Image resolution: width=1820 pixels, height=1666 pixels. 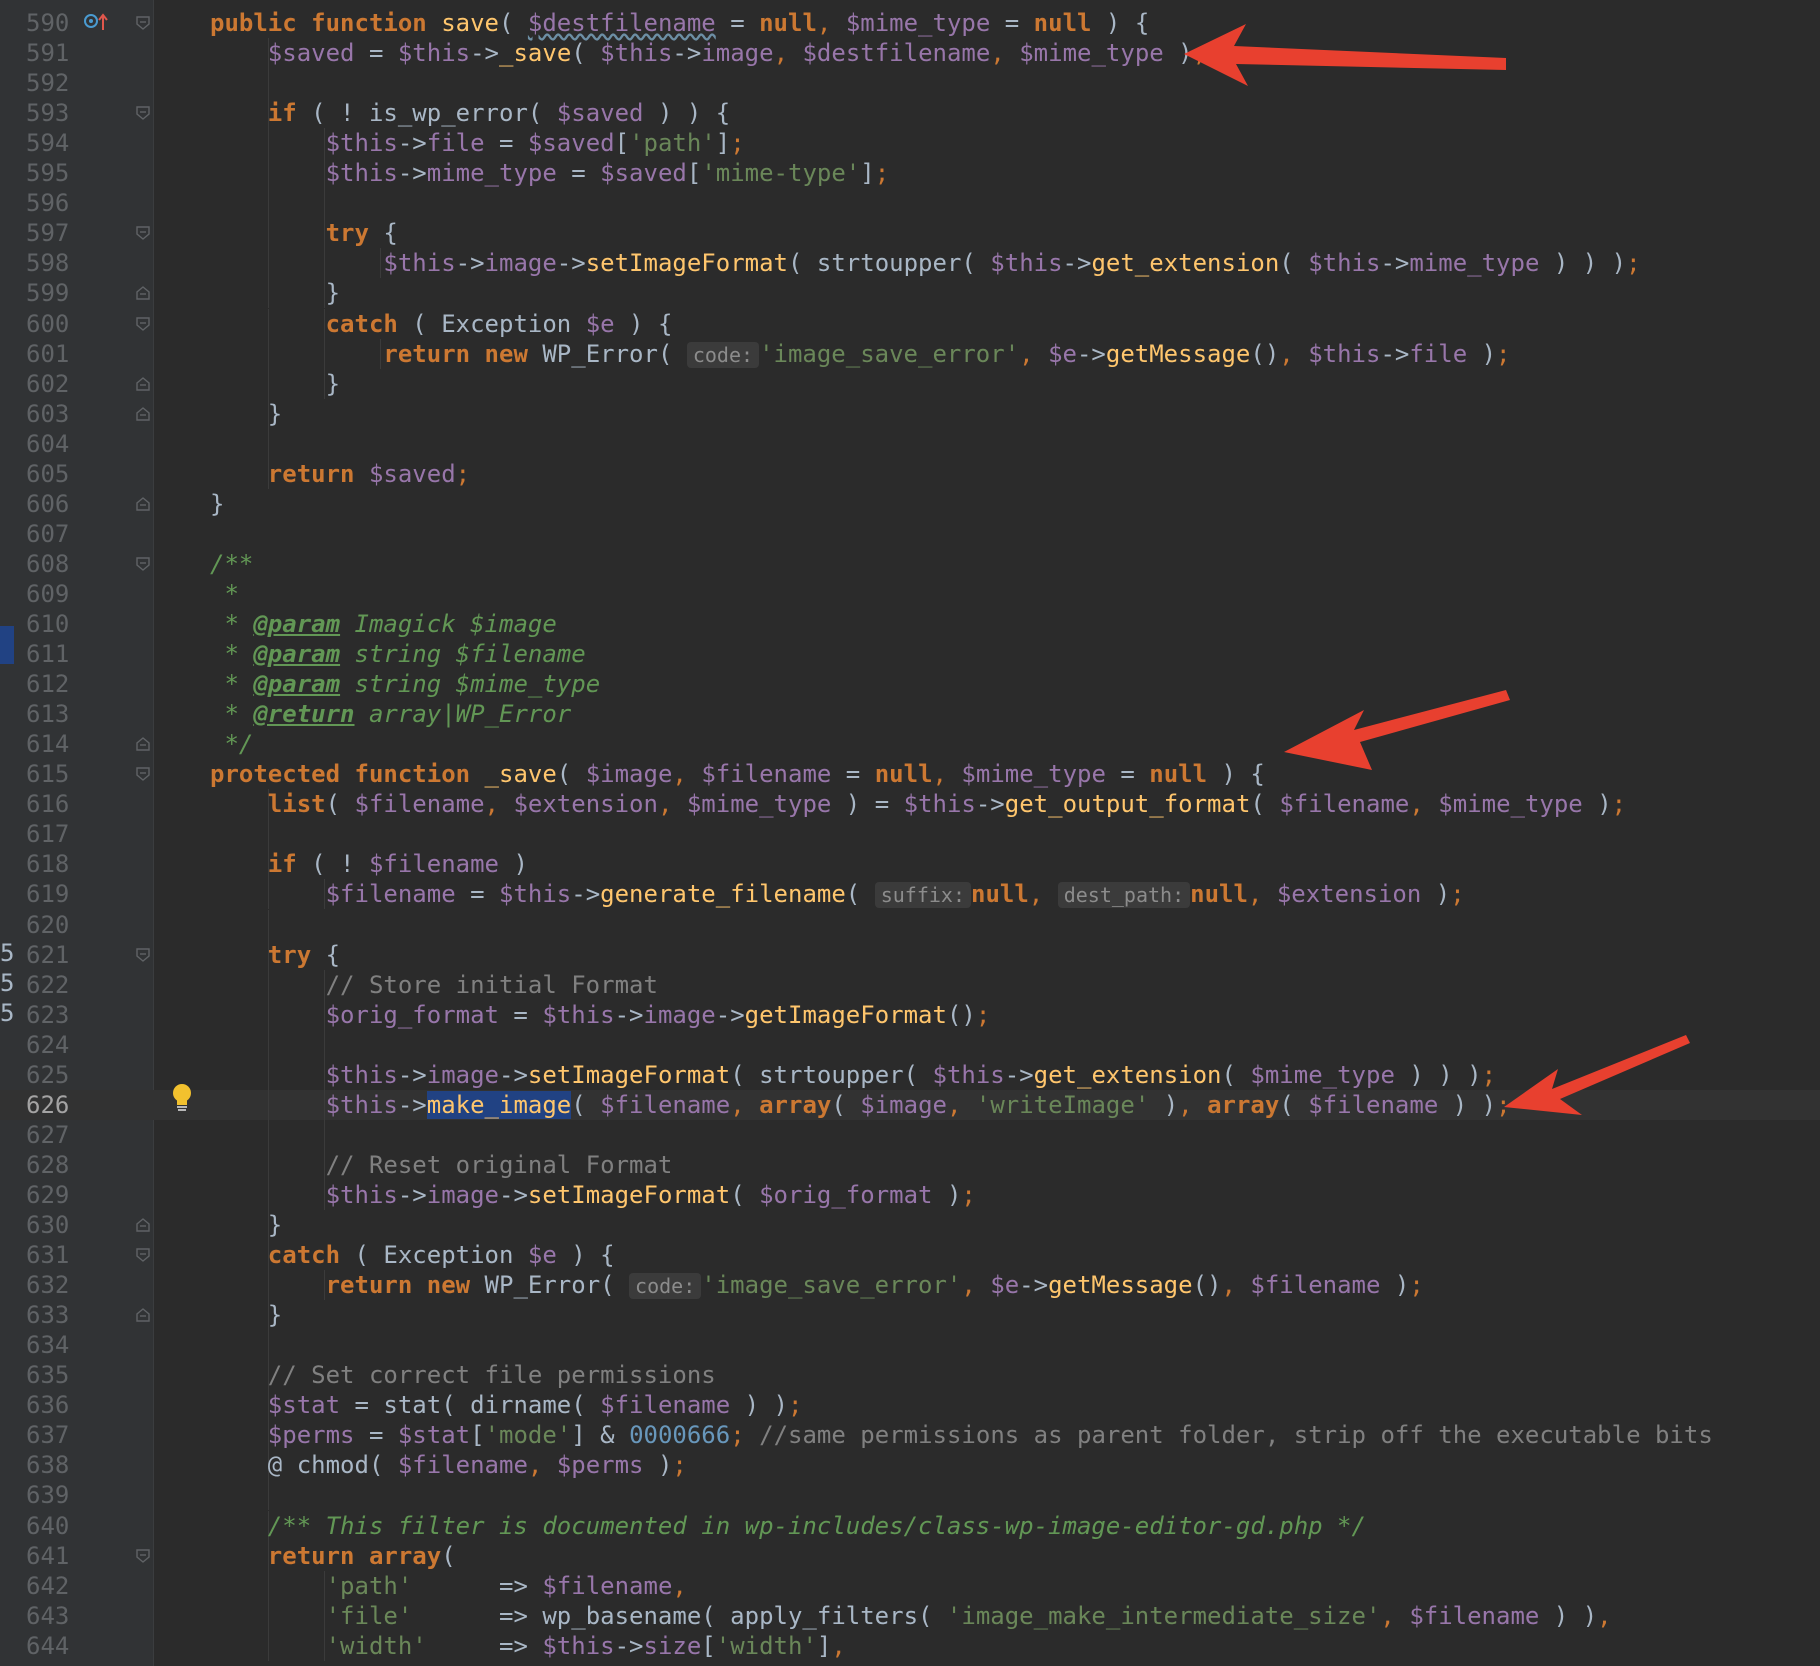 I want to click on line-number: 592, so click(x=49, y=83).